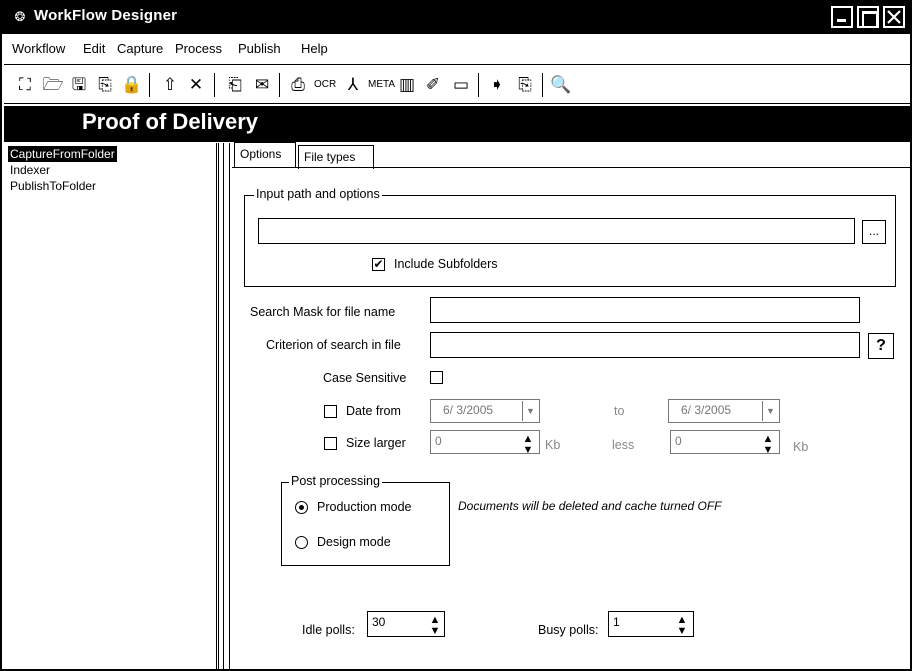  Describe the element at coordinates (25, 85) in the screenshot. I see `new-icon: ⛶` at that location.